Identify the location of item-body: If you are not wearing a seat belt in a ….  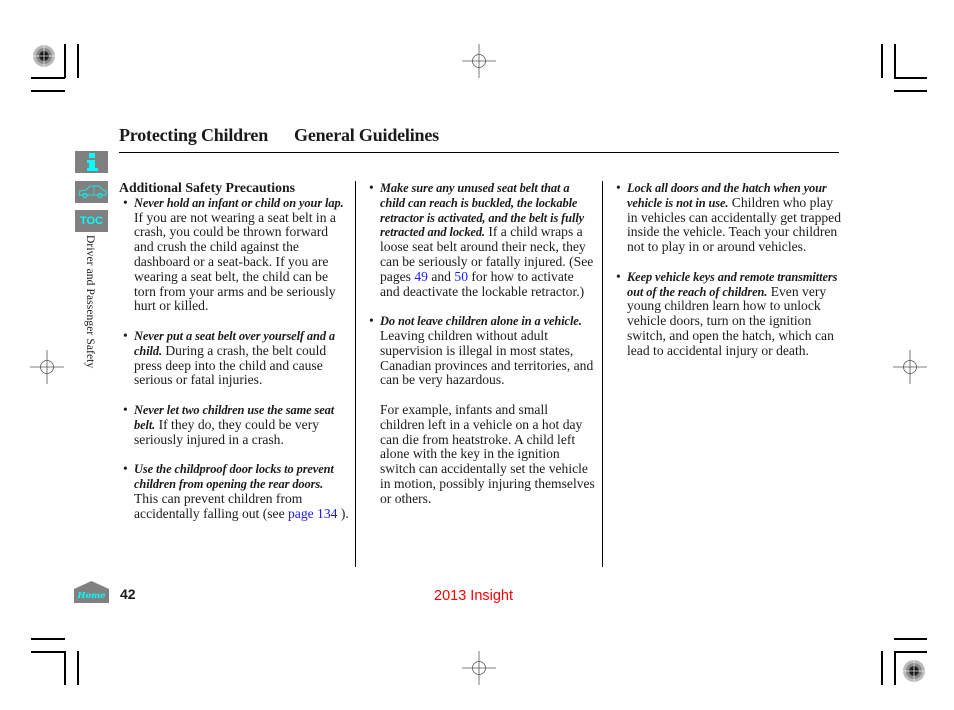
(235, 261).